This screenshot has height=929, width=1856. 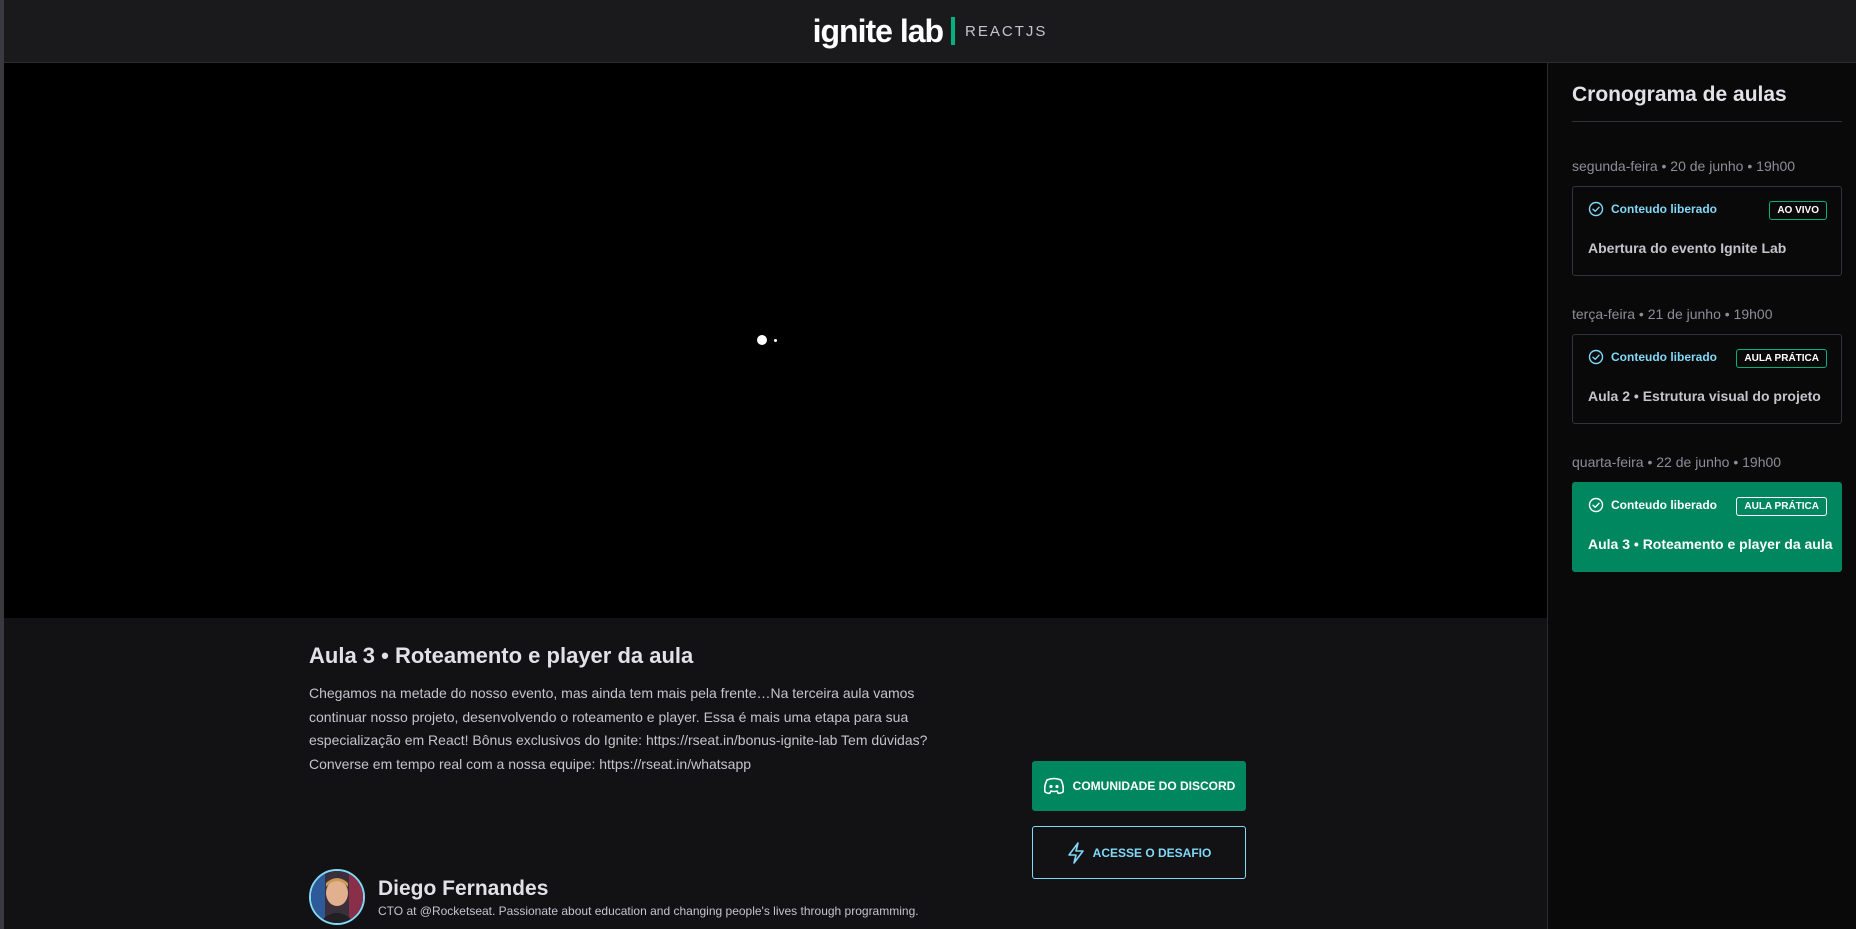 What do you see at coordinates (1154, 786) in the screenshot?
I see `discord-button-label: COMUNIDADE DO DISCORD` at bounding box center [1154, 786].